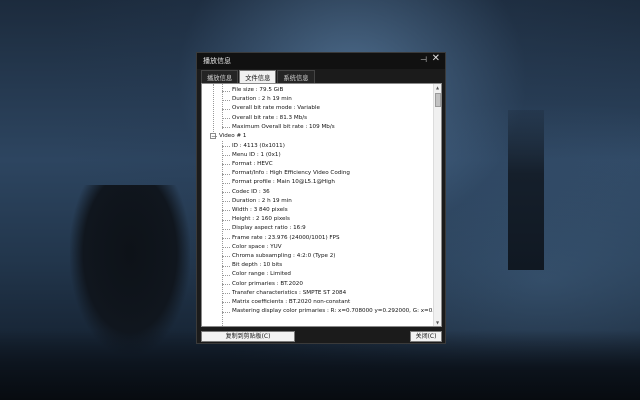 This screenshot has width=640, height=400. I want to click on tree-item: Format : HEVC, so click(252, 164).